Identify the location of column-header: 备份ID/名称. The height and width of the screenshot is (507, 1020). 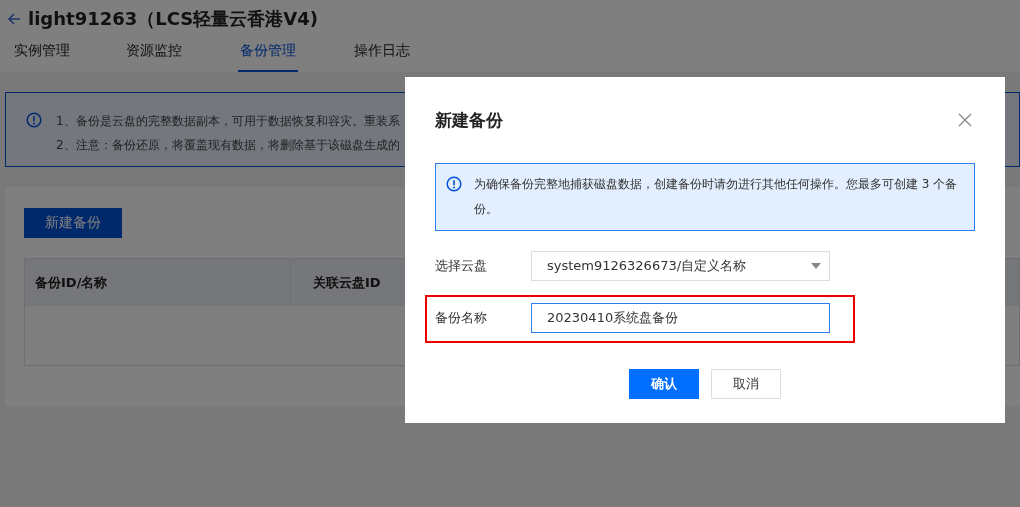
(158, 282).